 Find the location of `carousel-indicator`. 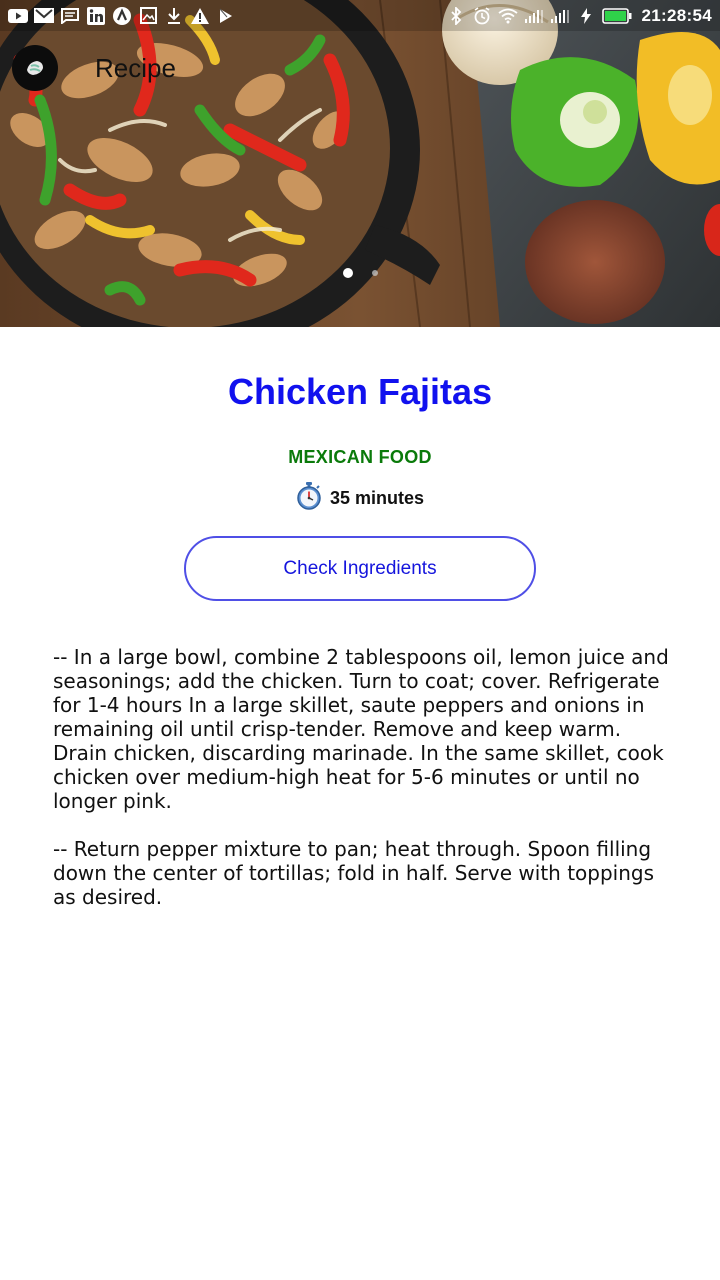

carousel-indicator is located at coordinates (360, 273).